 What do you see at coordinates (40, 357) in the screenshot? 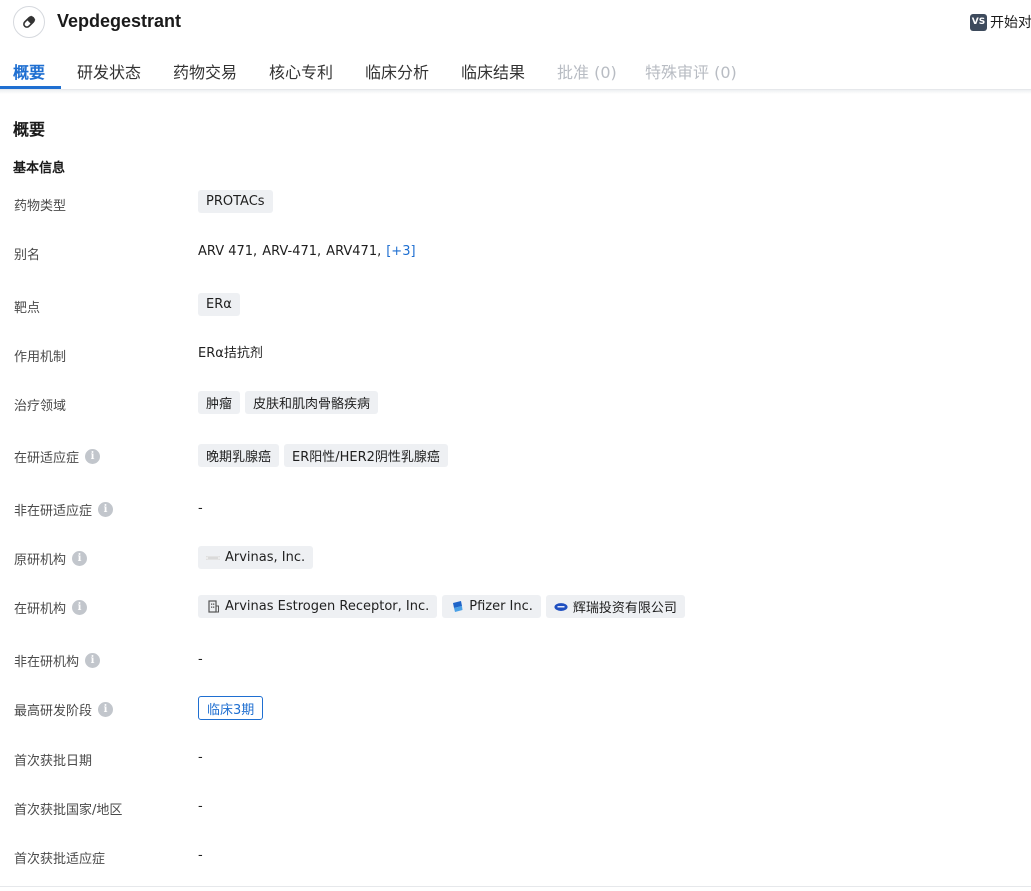
I see `row-label: 作用机制` at bounding box center [40, 357].